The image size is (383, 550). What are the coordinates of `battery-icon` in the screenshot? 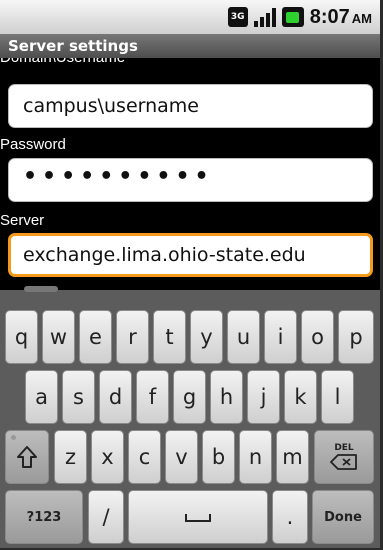 It's located at (292, 17).